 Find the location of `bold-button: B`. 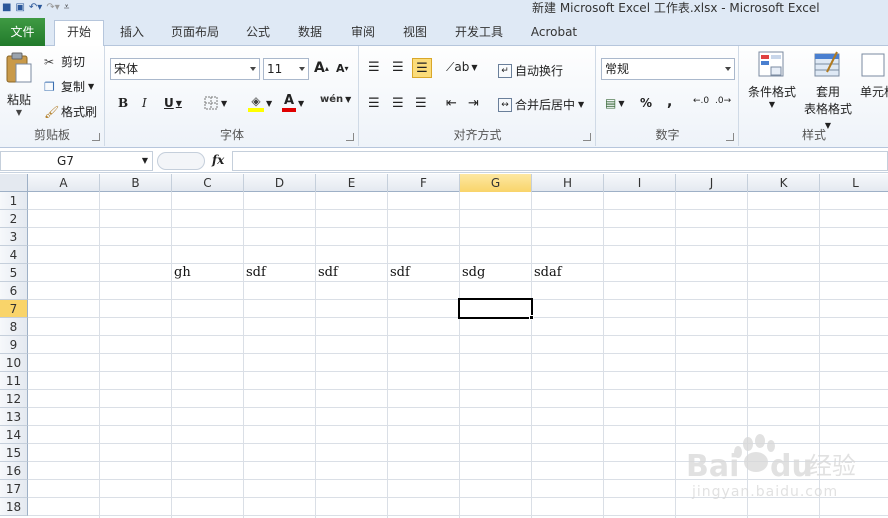

bold-button: B is located at coordinates (123, 103).